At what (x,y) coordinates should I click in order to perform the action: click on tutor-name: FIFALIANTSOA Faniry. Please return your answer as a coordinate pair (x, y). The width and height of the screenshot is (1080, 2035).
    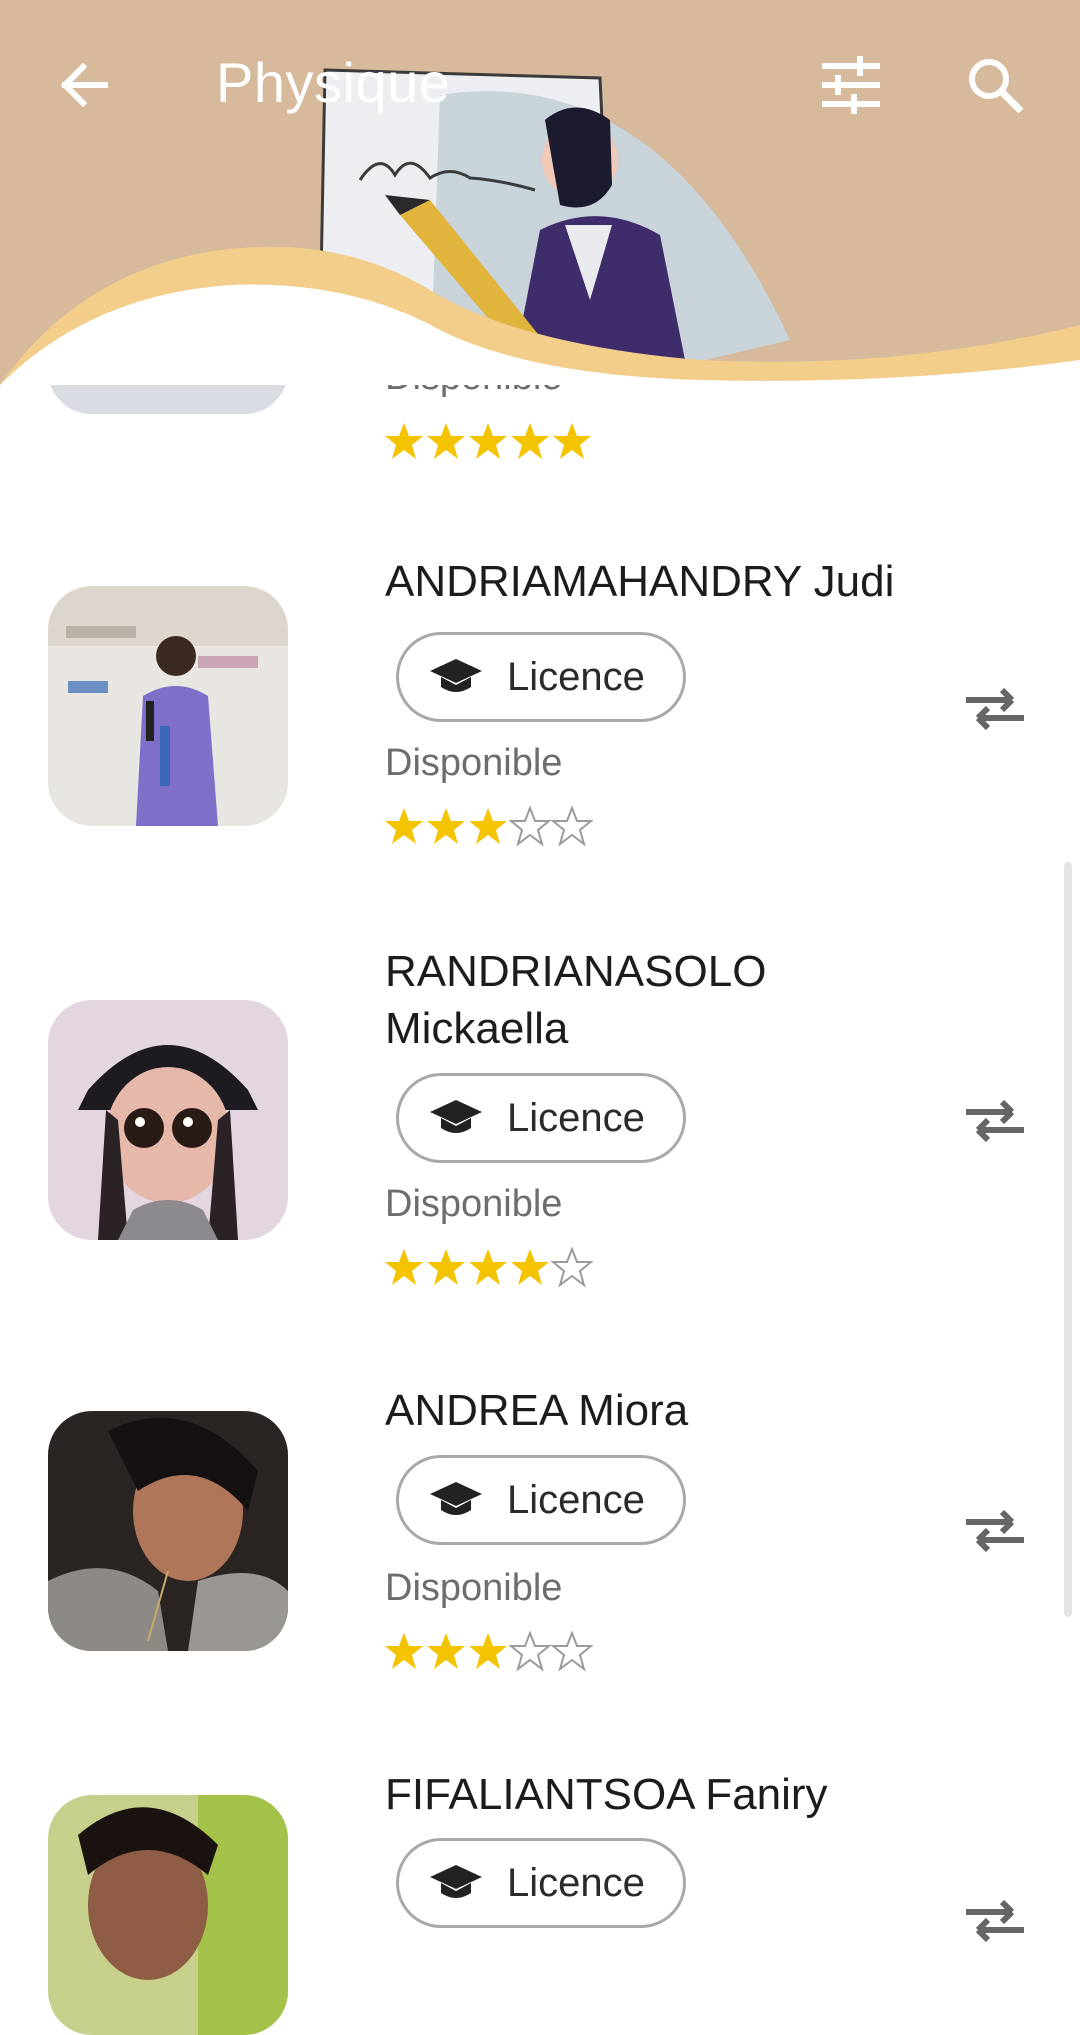
    Looking at the image, I should click on (606, 1794).